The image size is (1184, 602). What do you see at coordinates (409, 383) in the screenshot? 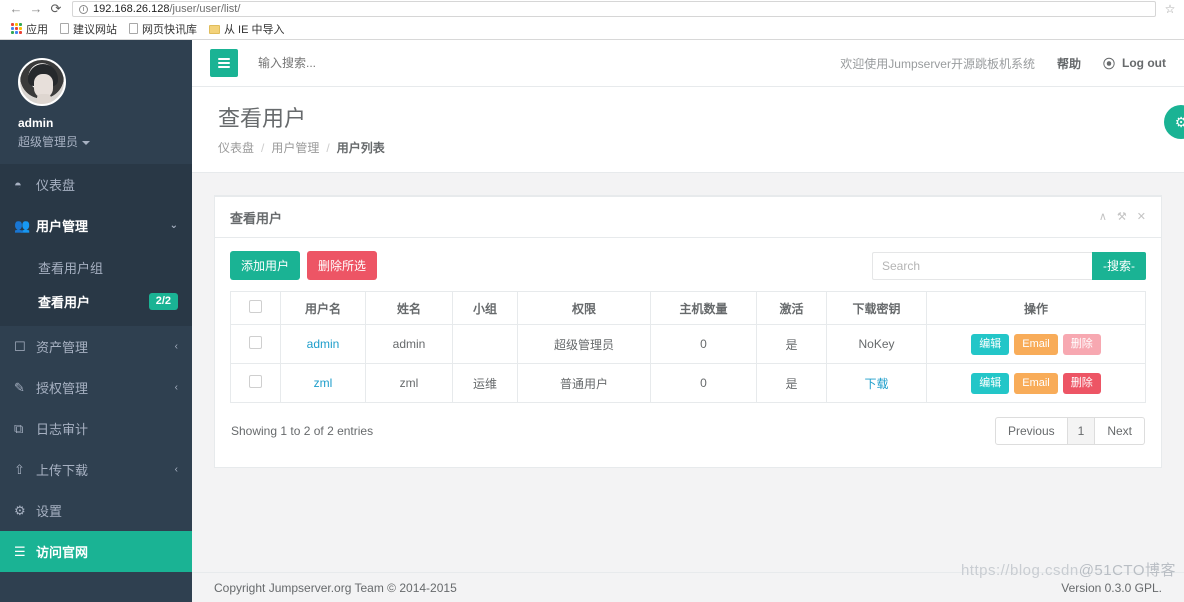
I see `cell-name: zml` at bounding box center [409, 383].